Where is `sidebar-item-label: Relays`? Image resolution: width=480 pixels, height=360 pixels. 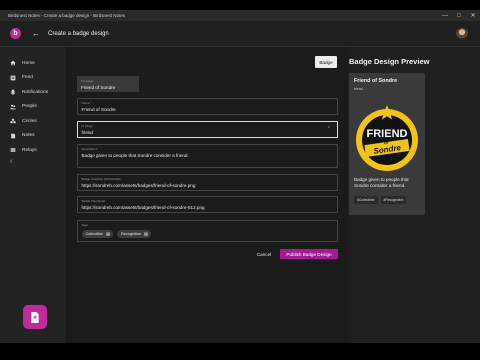 sidebar-item-label: Relays is located at coordinates (29, 150).